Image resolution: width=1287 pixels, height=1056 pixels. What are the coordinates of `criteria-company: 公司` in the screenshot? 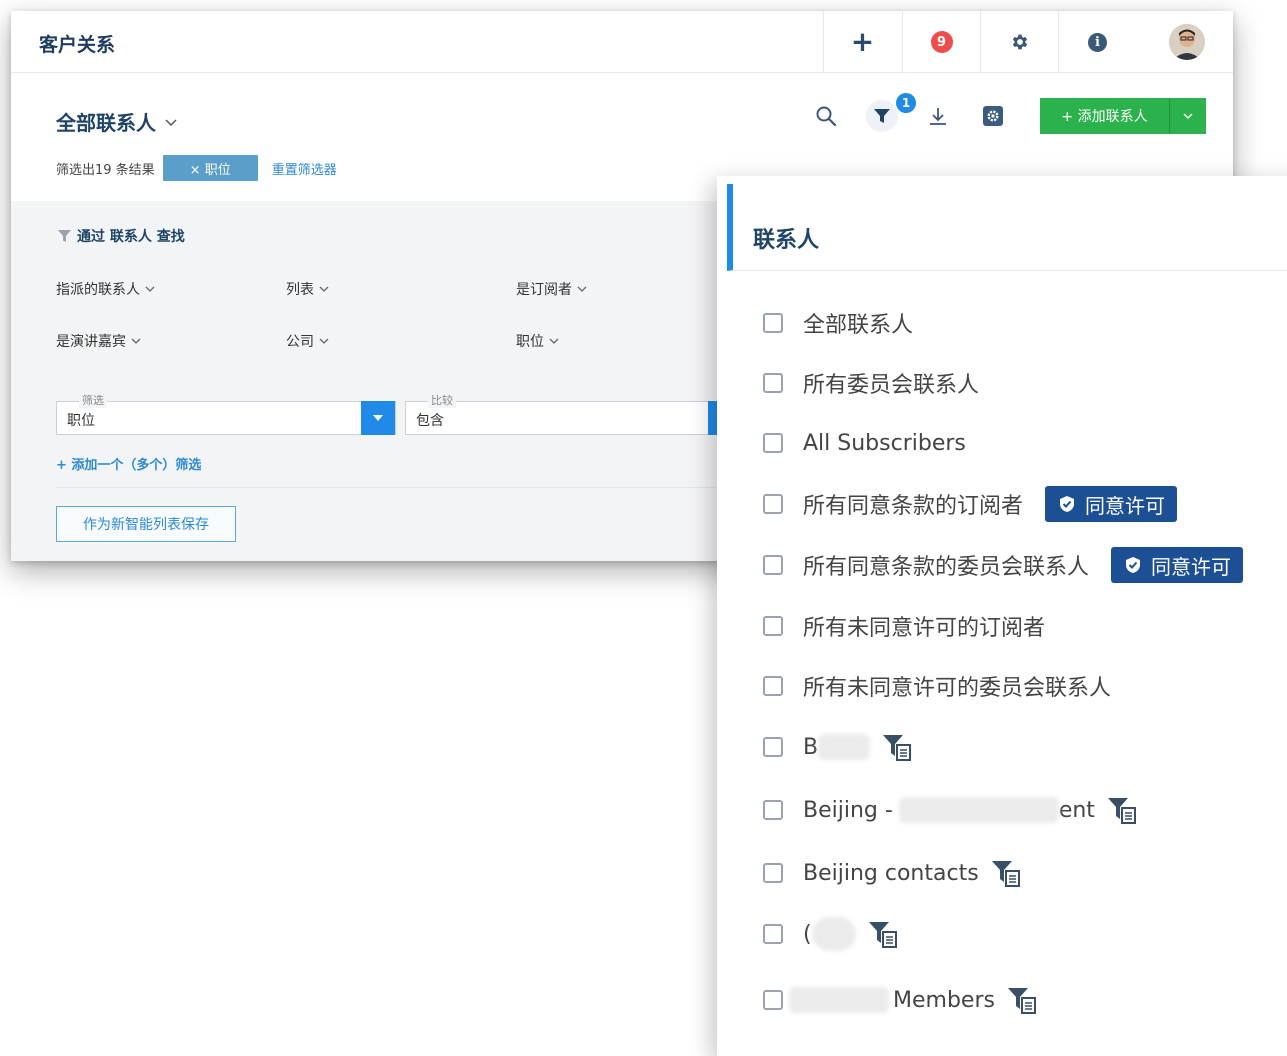 It's located at (308, 341).